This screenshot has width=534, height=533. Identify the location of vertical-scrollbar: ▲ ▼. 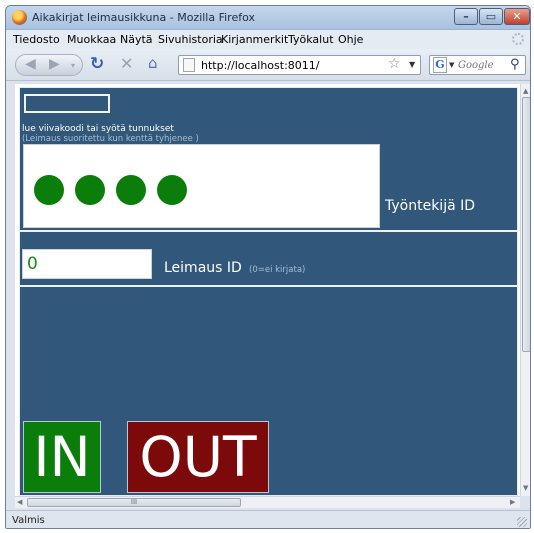
(525, 290).